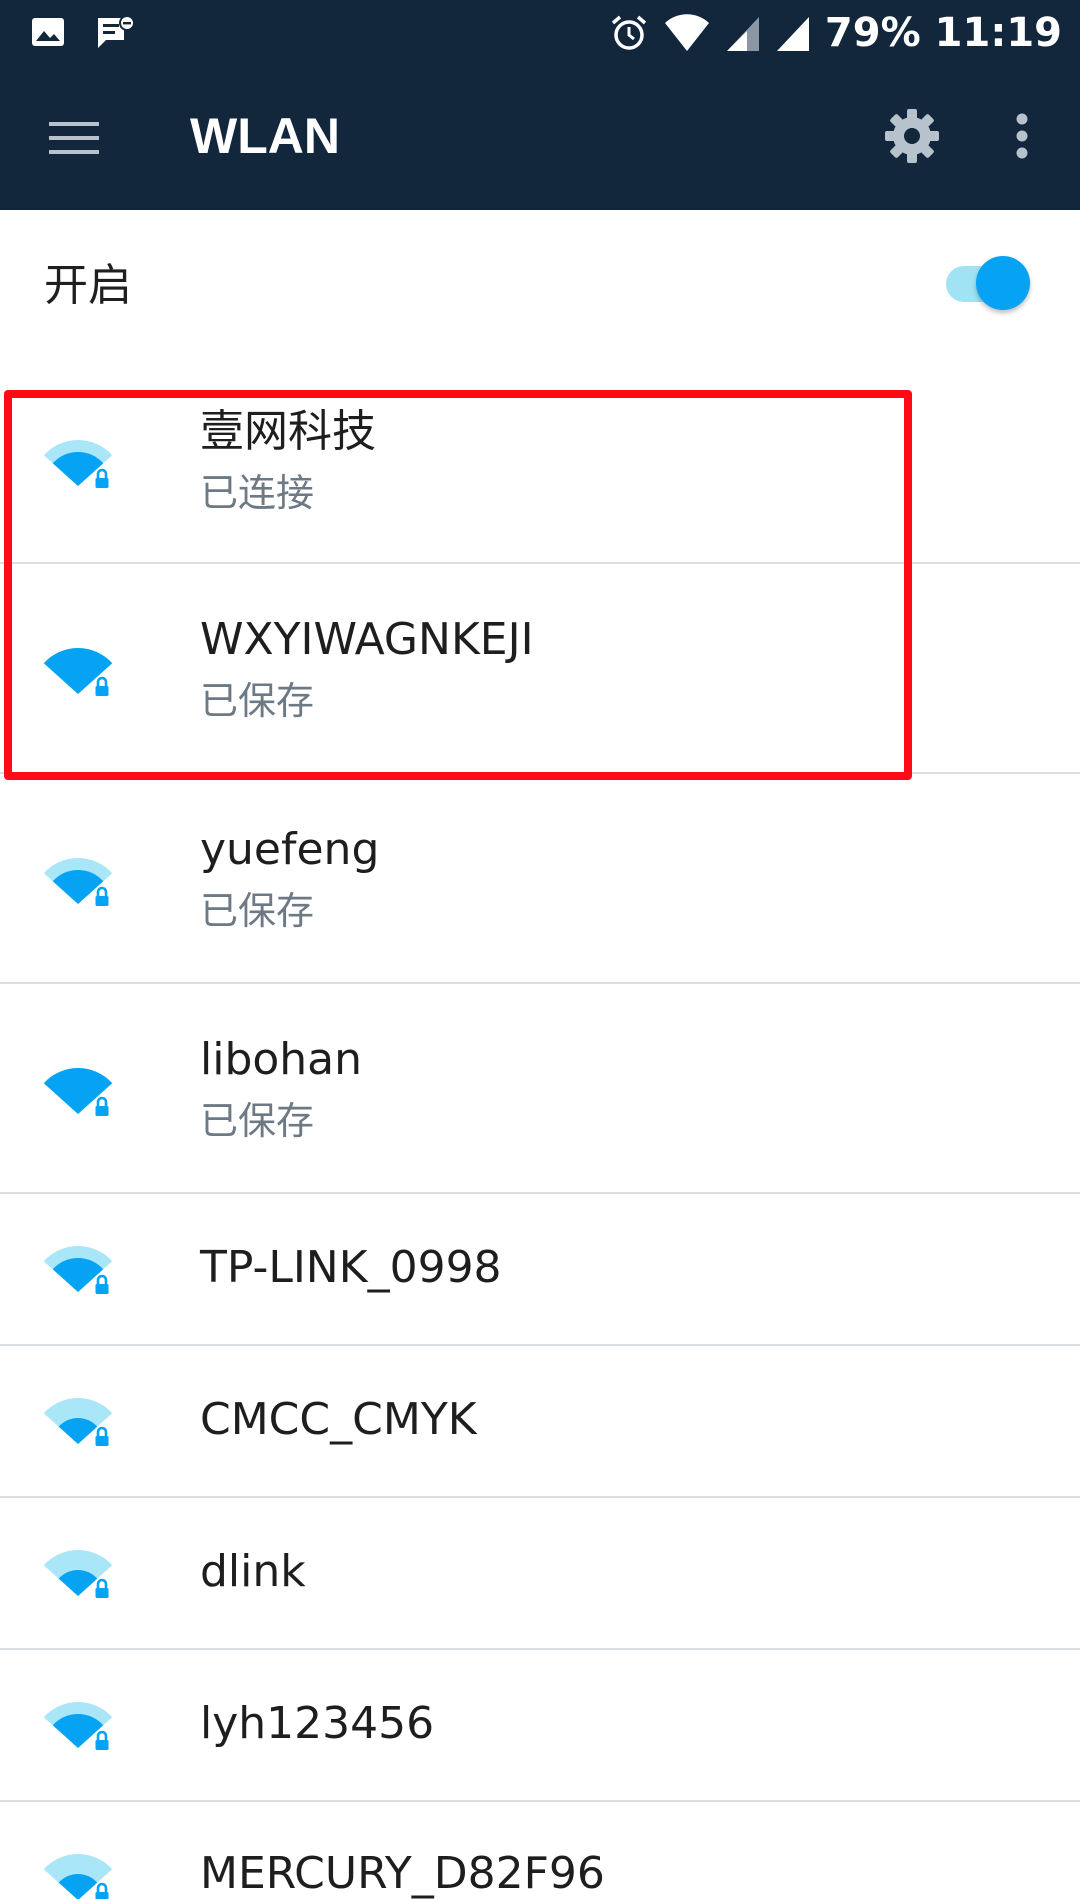 This screenshot has height=1899, width=1080. What do you see at coordinates (257, 493) in the screenshot?
I see `wifi-network-status: 已连接` at bounding box center [257, 493].